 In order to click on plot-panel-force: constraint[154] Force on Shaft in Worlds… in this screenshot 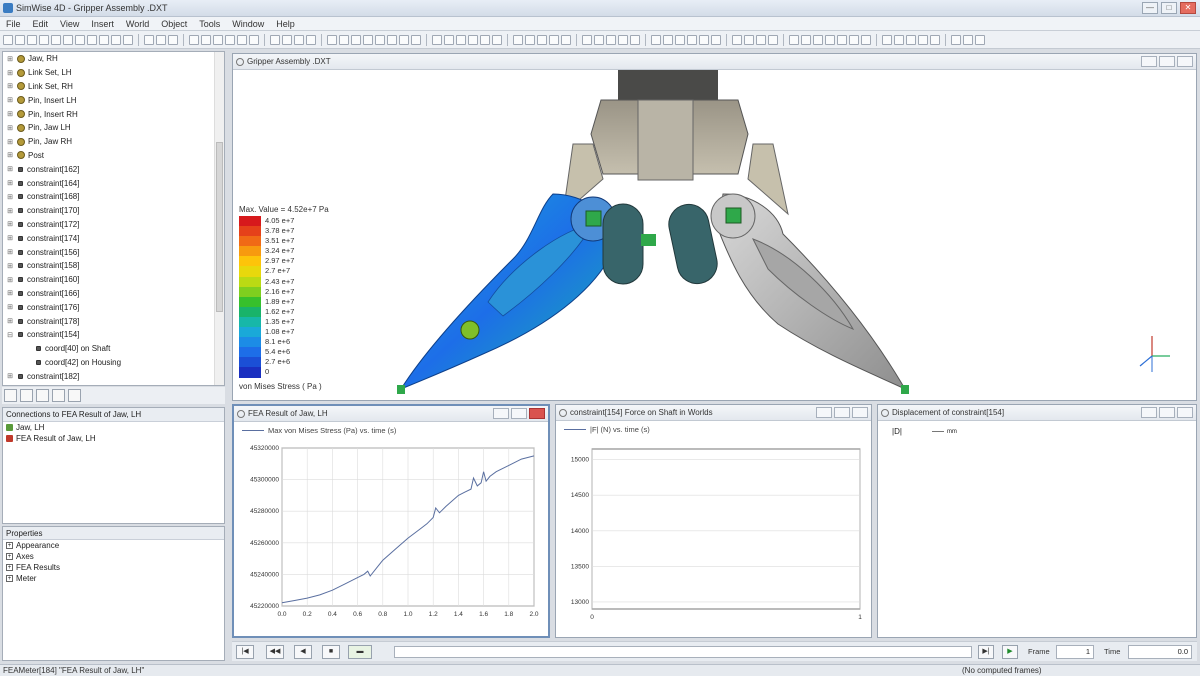, I will do `click(713, 521)`.